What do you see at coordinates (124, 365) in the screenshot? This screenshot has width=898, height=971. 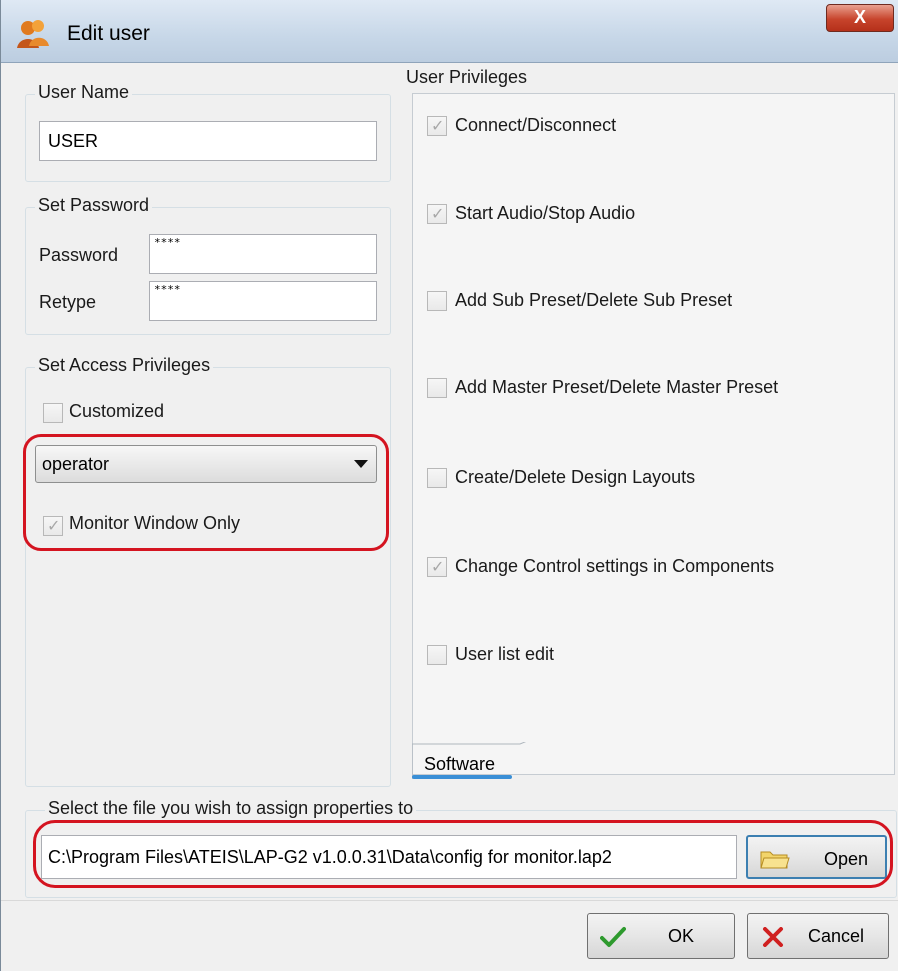 I see `access-privileges-group-label: Set Access Privileges` at bounding box center [124, 365].